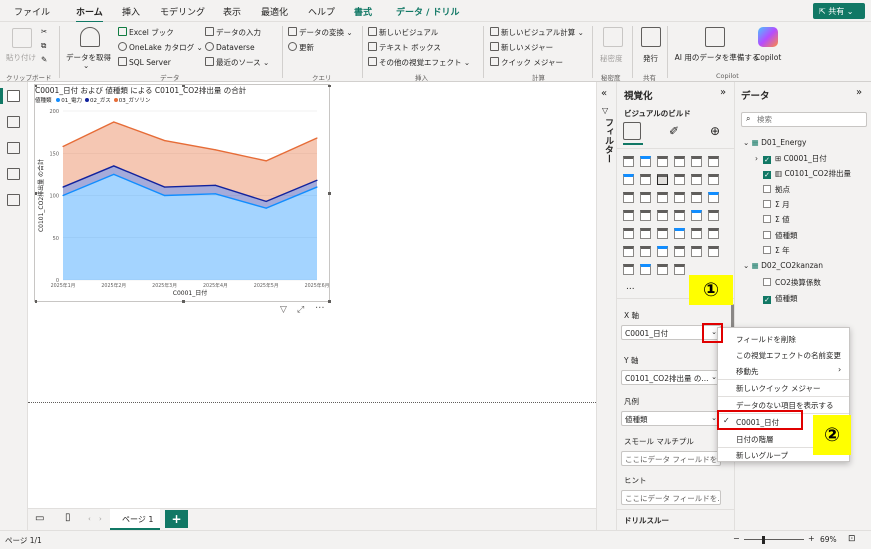  What do you see at coordinates (39, 518) in the screenshot?
I see `desktop-layout-icon: ▭` at bounding box center [39, 518].